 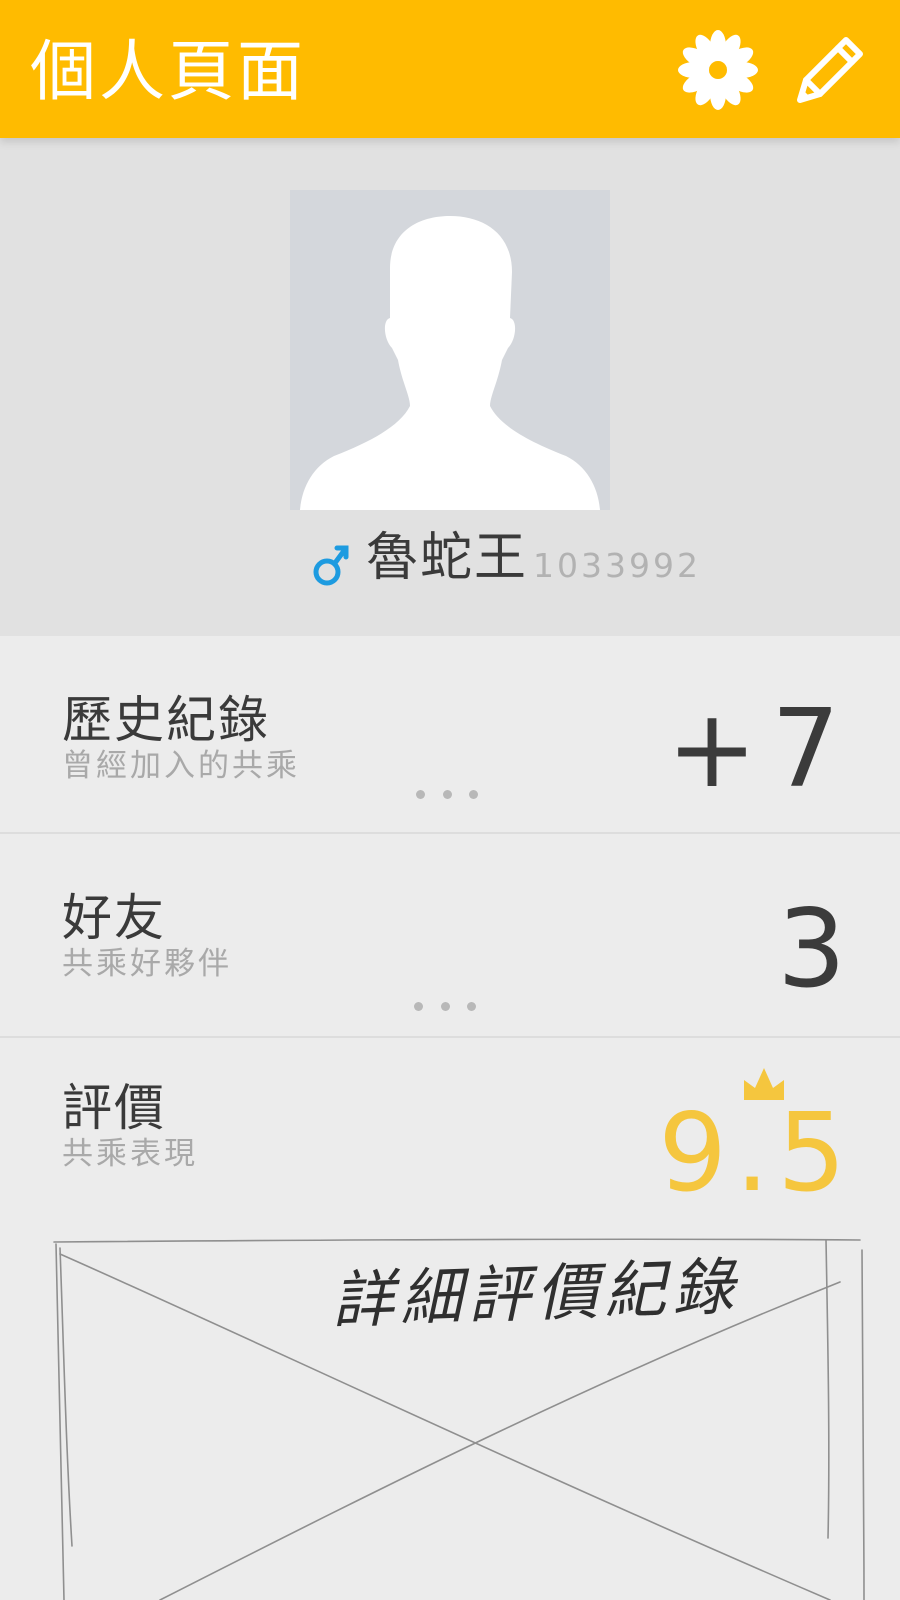 I want to click on default-avatar-icon, so click(x=450, y=363).